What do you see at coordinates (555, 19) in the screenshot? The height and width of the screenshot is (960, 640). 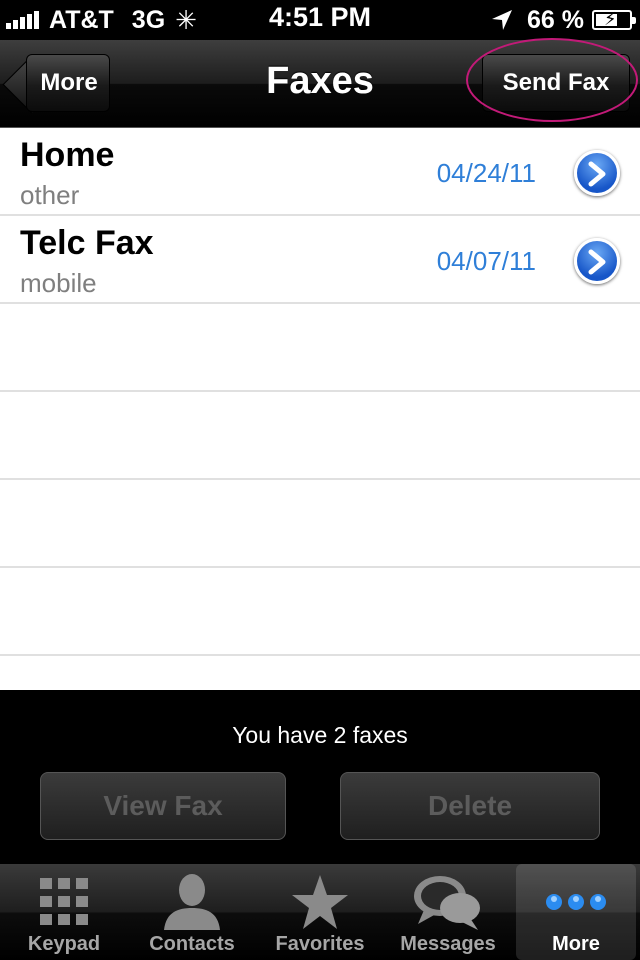 I see `battery-percent: 66 %` at bounding box center [555, 19].